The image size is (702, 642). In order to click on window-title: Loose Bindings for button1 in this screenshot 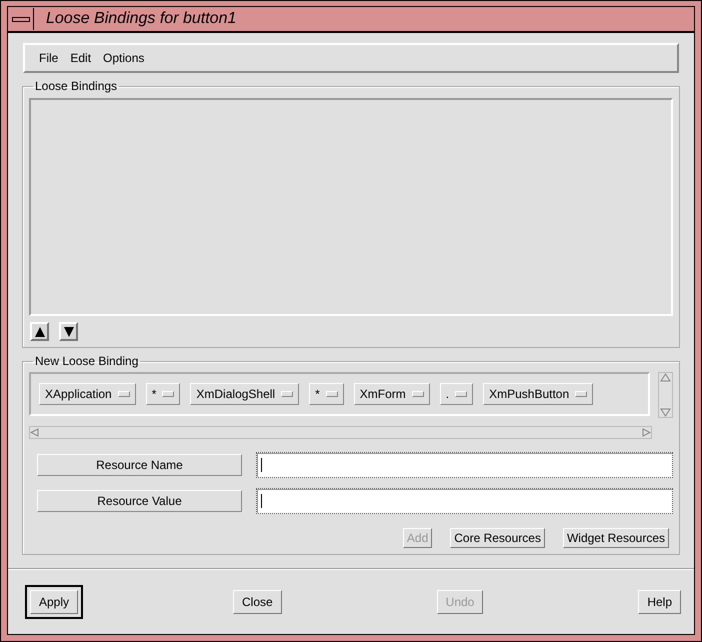, I will do `click(141, 19)`.